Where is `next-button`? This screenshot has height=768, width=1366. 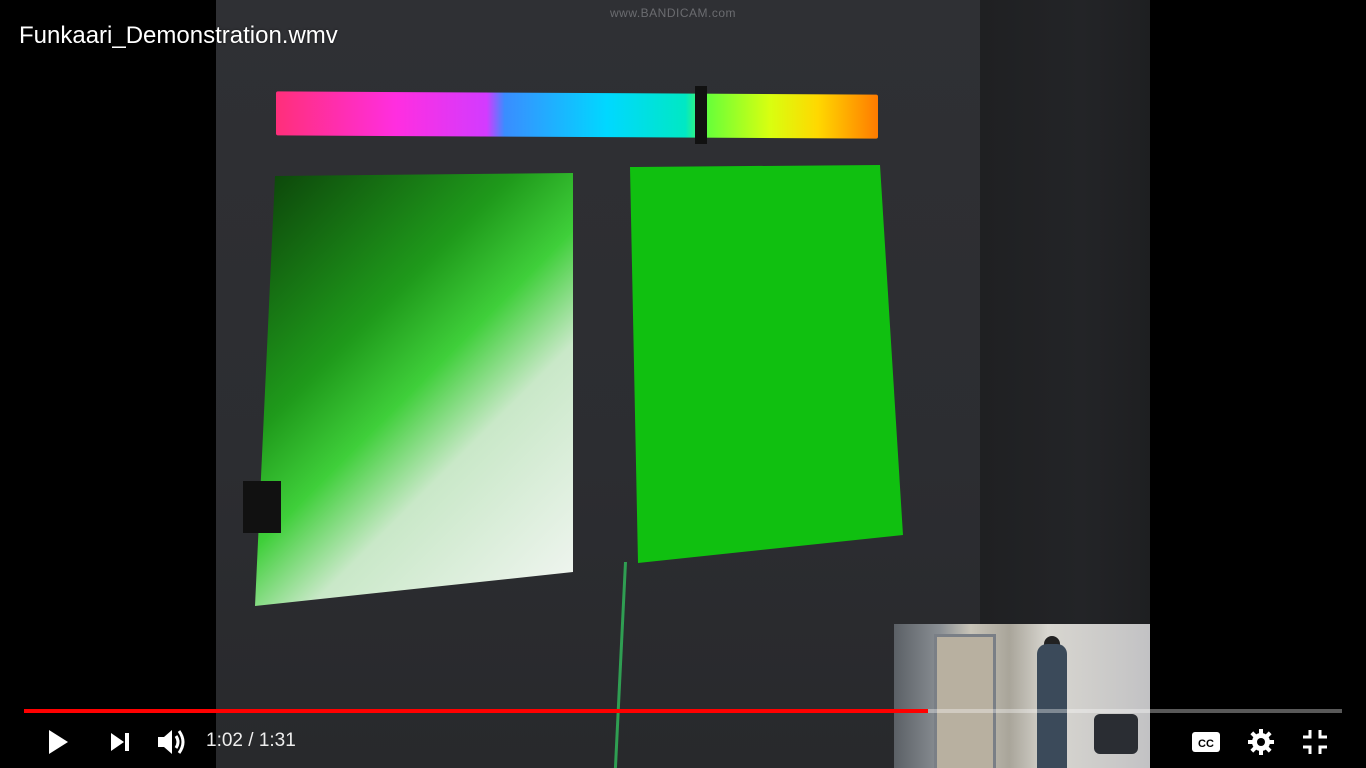
next-button is located at coordinates (120, 742).